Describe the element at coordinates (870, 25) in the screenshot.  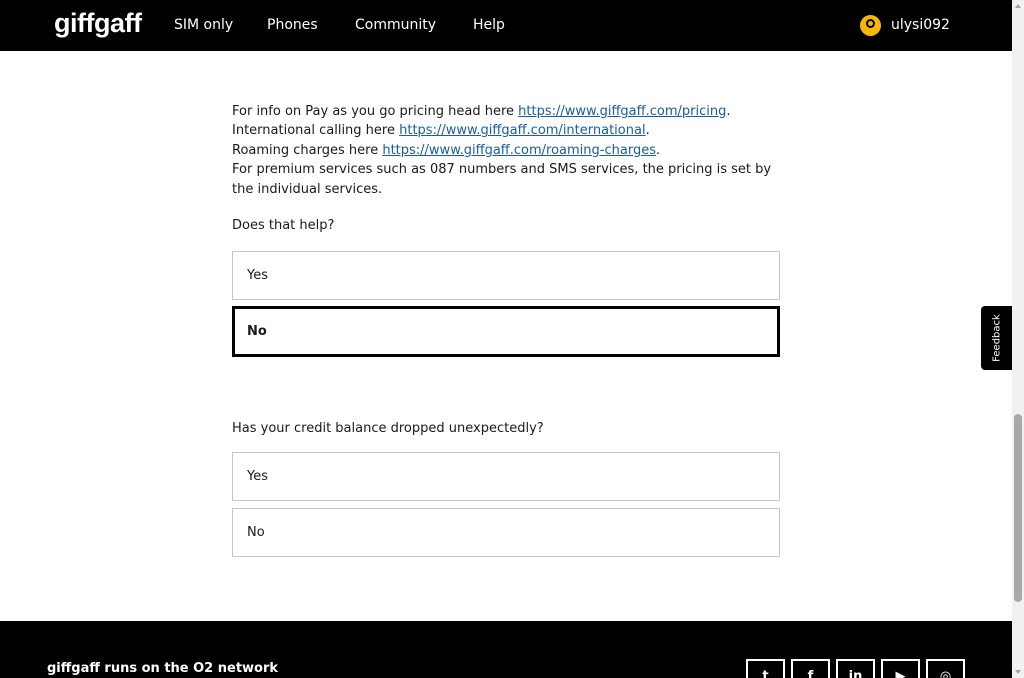
I see `avatar-icon` at that location.